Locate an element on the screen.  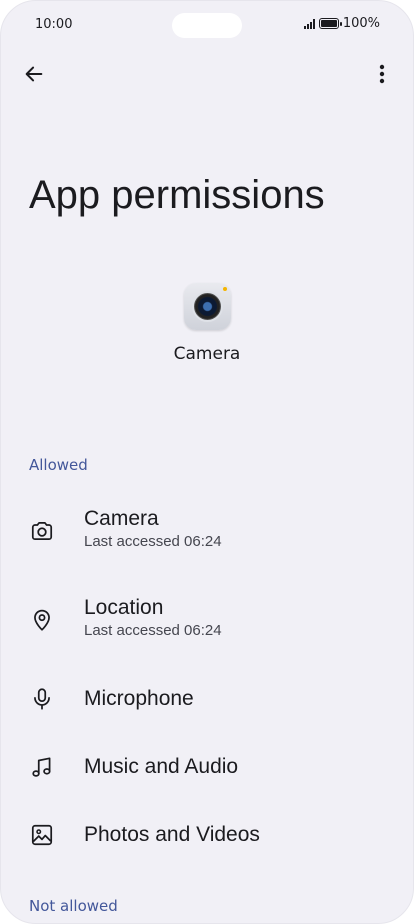
camera-icon is located at coordinates (42, 531).